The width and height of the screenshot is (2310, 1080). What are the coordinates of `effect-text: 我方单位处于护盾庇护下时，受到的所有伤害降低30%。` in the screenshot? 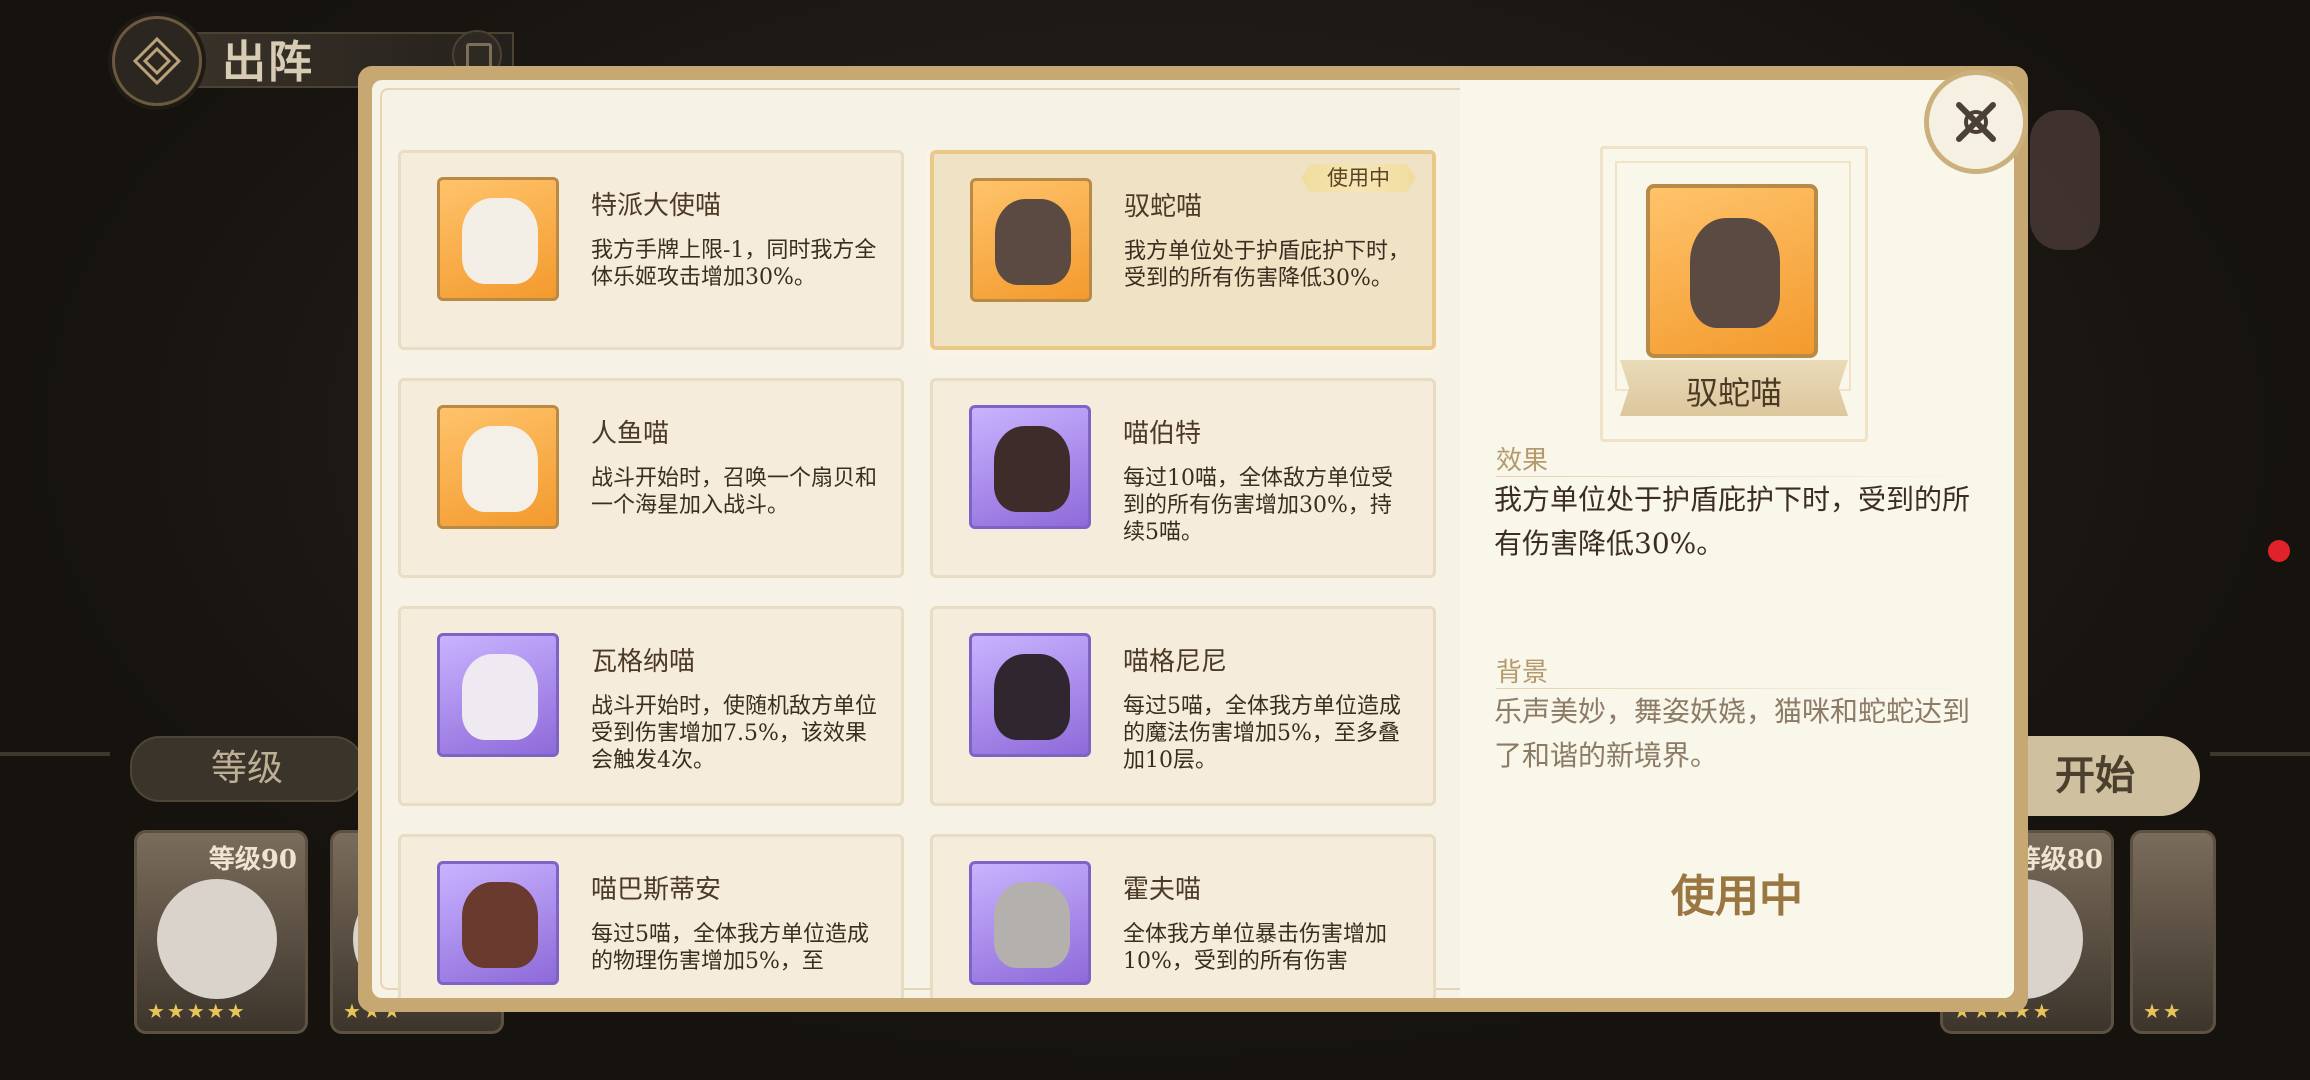 It's located at (1732, 521).